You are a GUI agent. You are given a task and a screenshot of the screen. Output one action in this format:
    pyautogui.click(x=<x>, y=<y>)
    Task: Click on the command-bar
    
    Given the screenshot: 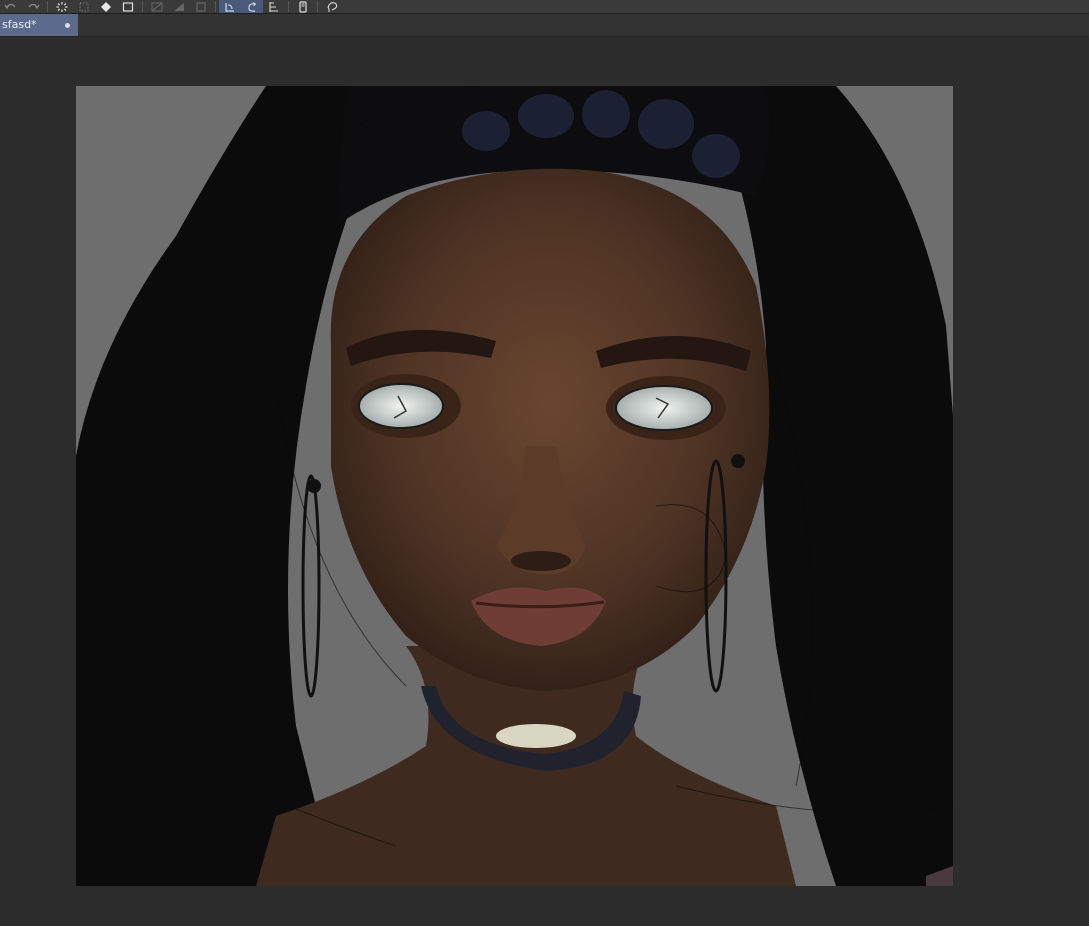 What is the action you would take?
    pyautogui.click(x=544, y=7)
    